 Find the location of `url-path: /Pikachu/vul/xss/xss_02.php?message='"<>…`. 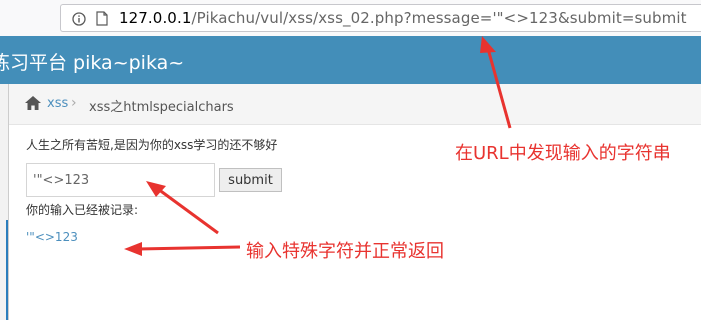

url-path: /Pikachu/vul/xss/xss_02.php?message='"<>… is located at coordinates (439, 18).